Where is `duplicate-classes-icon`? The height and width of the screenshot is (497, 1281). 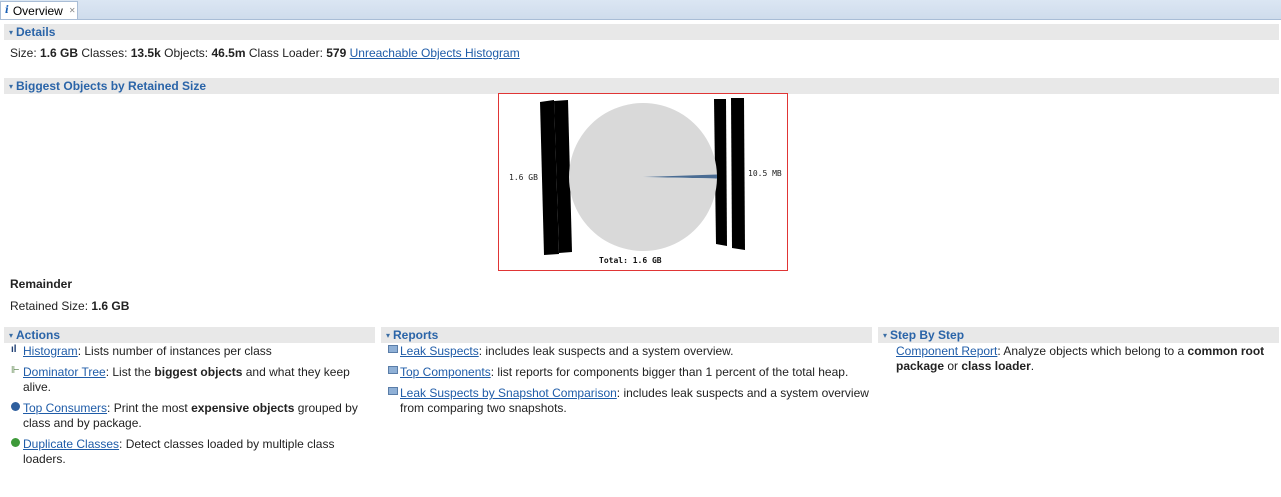
duplicate-classes-icon is located at coordinates (16, 443).